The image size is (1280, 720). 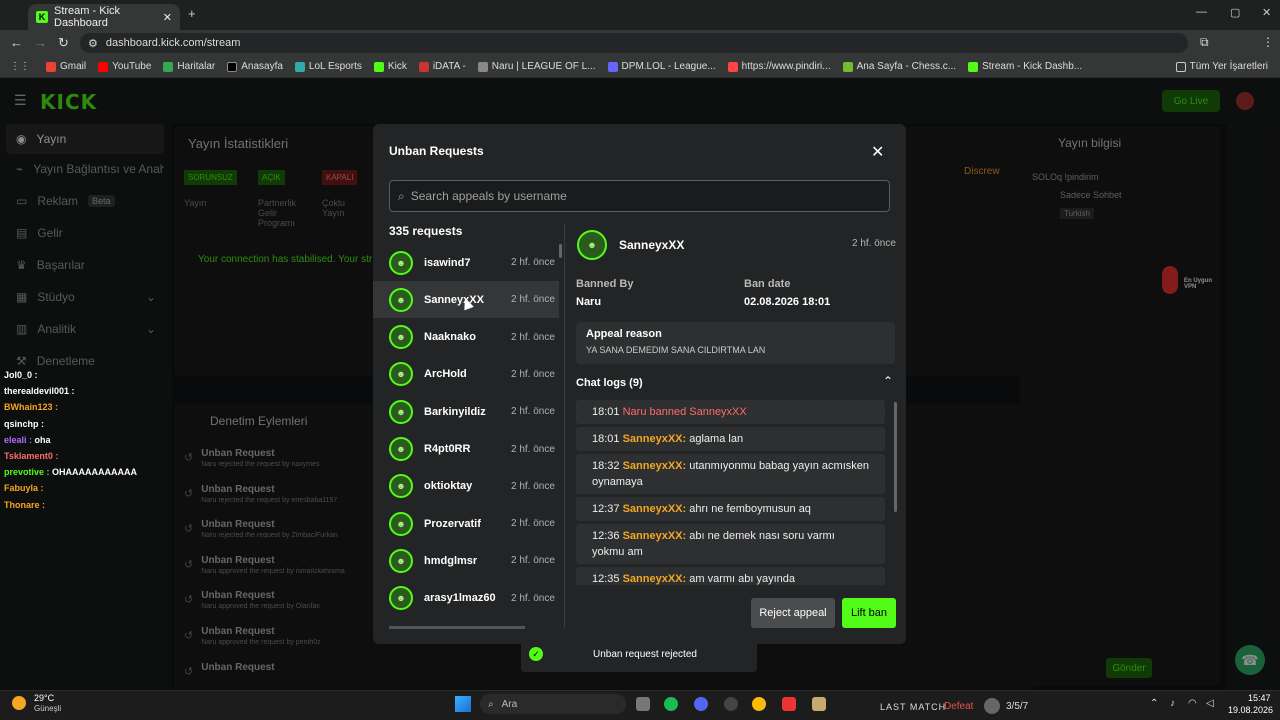 I want to click on chat-line: Tsklament0 :, so click(x=31, y=456).